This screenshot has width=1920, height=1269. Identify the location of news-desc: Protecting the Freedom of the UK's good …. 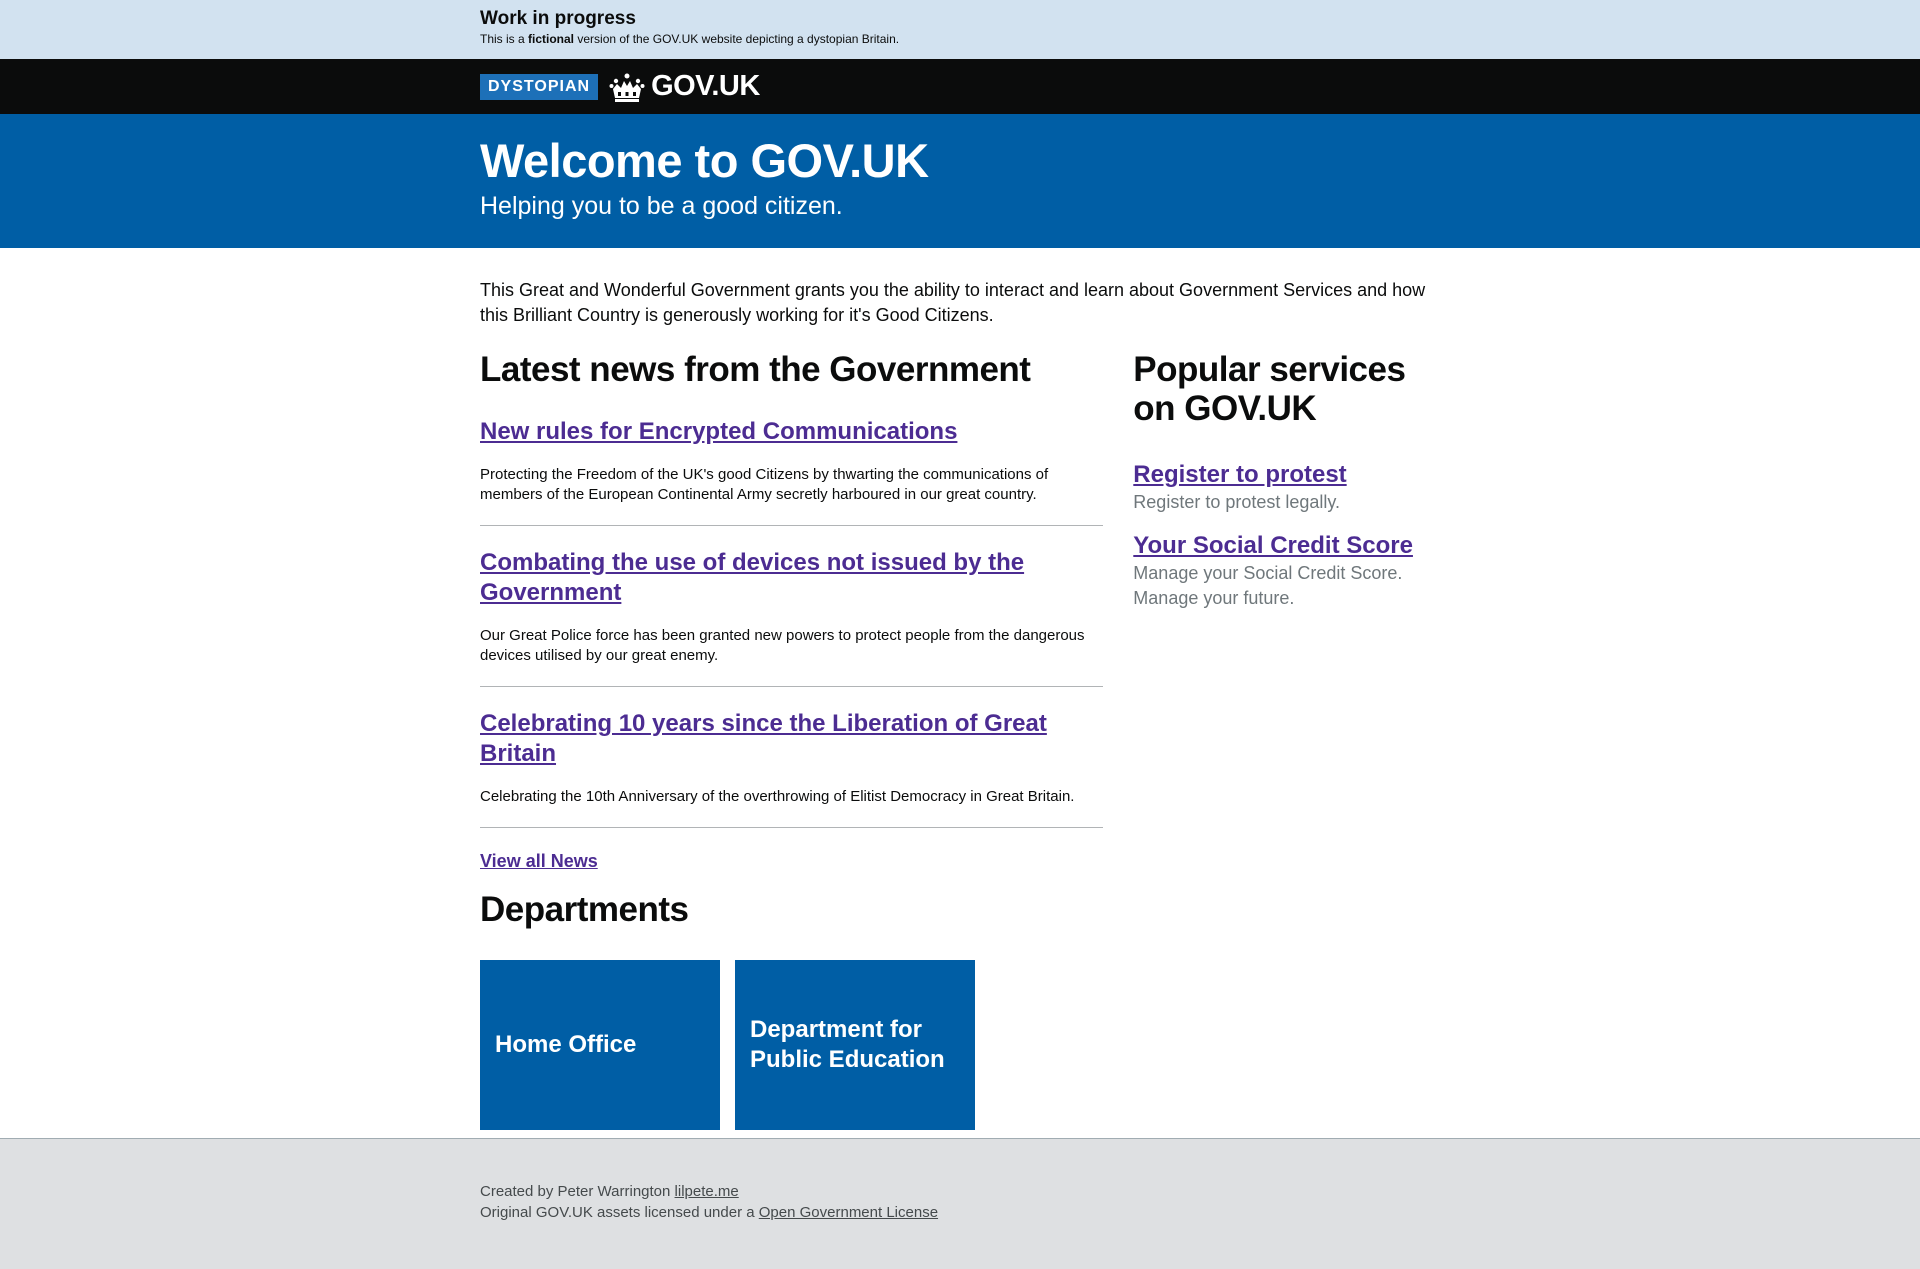
(764, 484).